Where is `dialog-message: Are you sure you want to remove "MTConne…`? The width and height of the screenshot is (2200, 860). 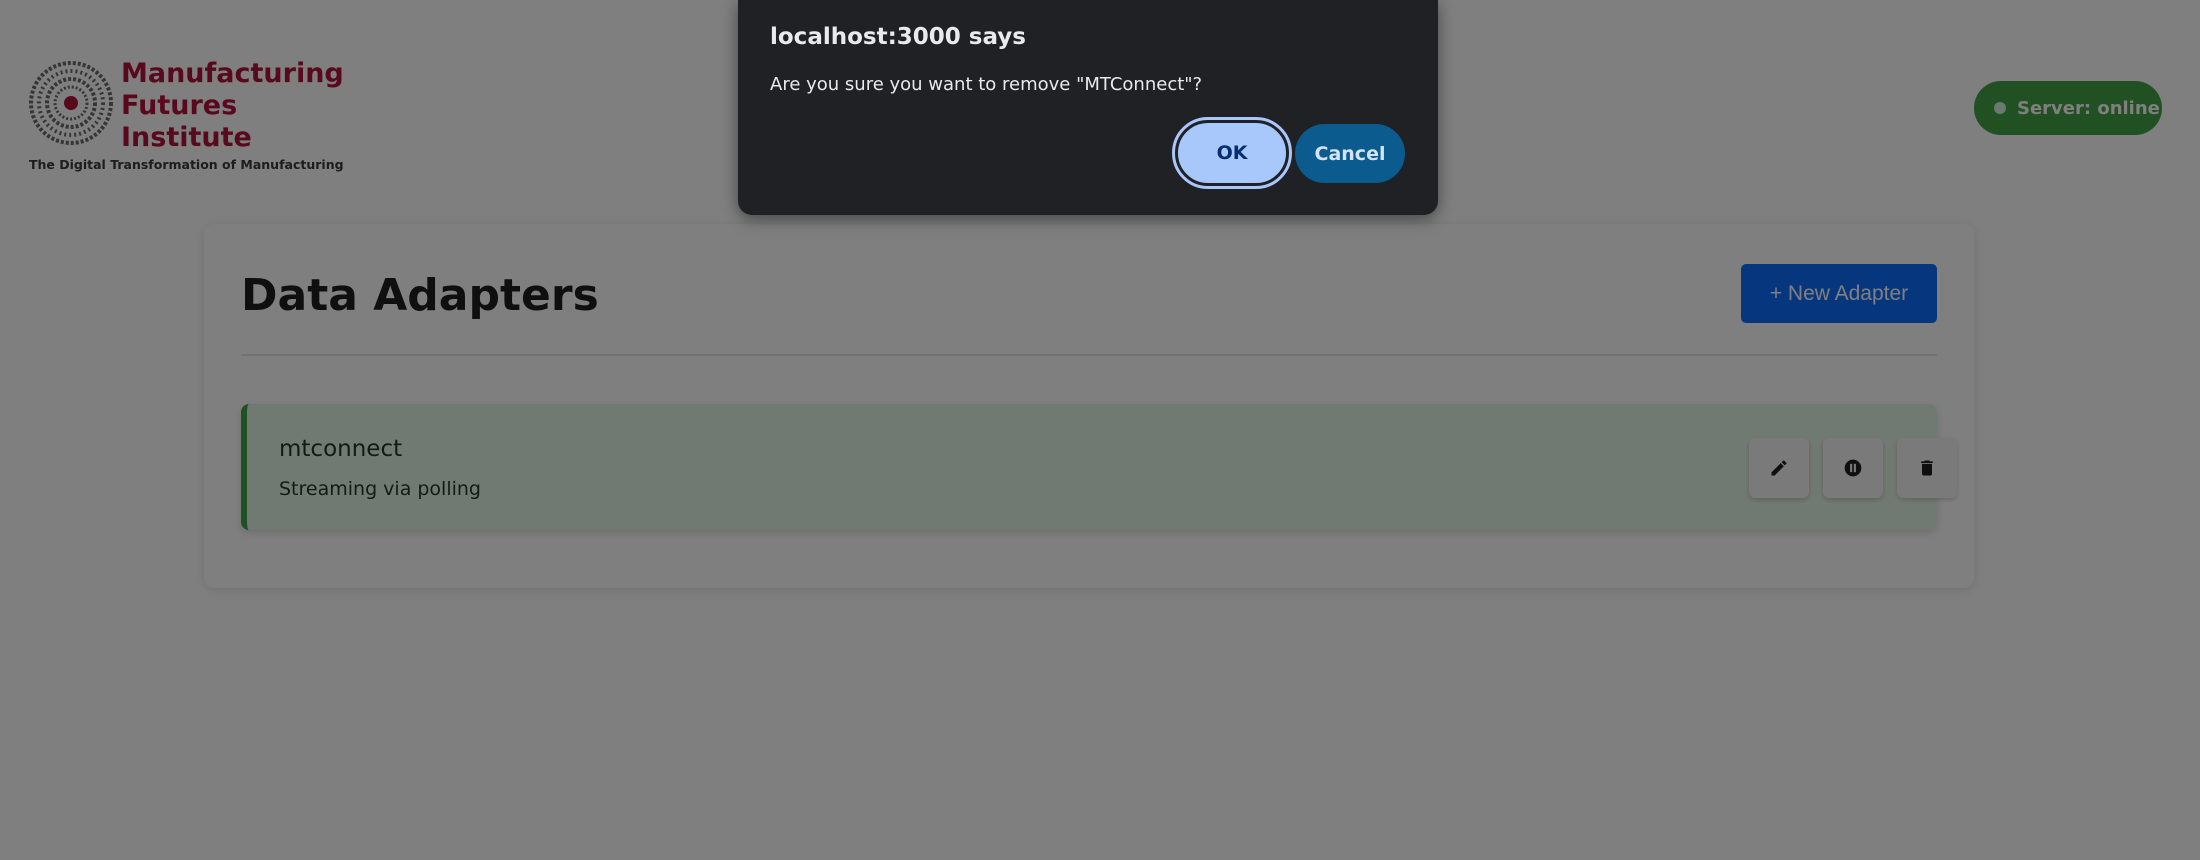
dialog-message: Are you sure you want to remove "MTConne… is located at coordinates (986, 84).